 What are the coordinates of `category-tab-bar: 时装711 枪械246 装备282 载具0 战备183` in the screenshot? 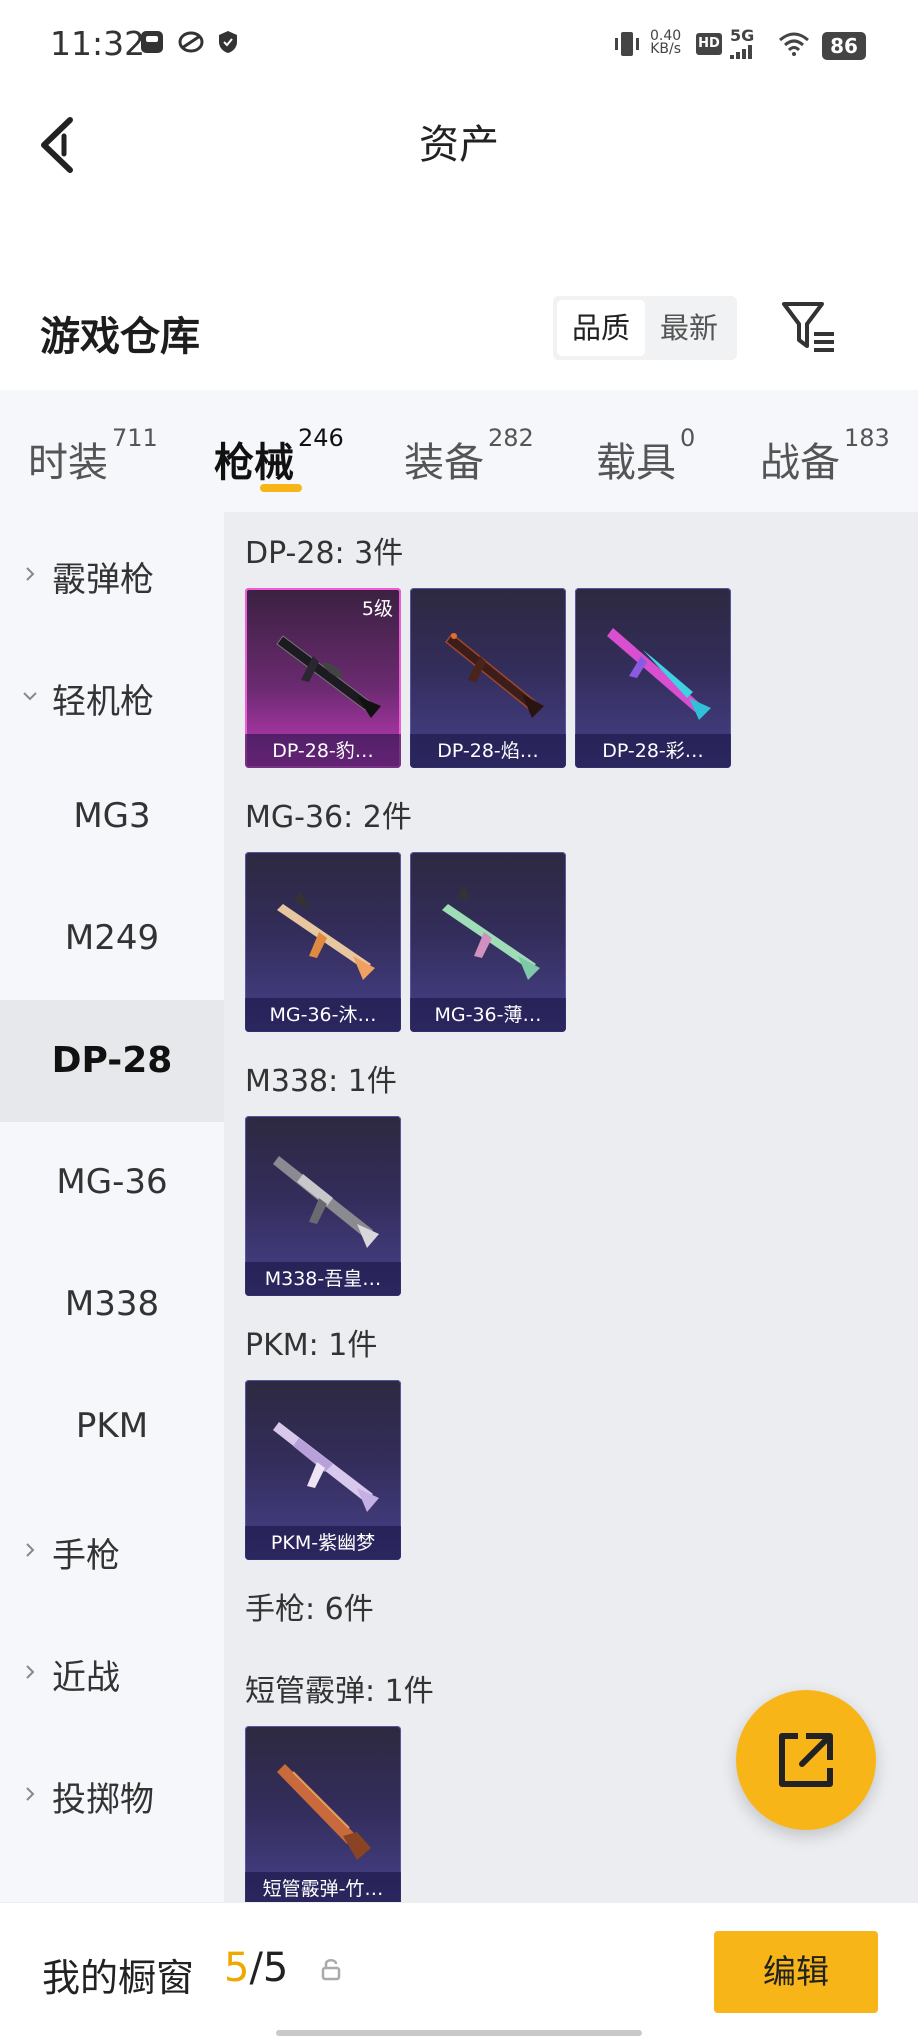 It's located at (459, 451).